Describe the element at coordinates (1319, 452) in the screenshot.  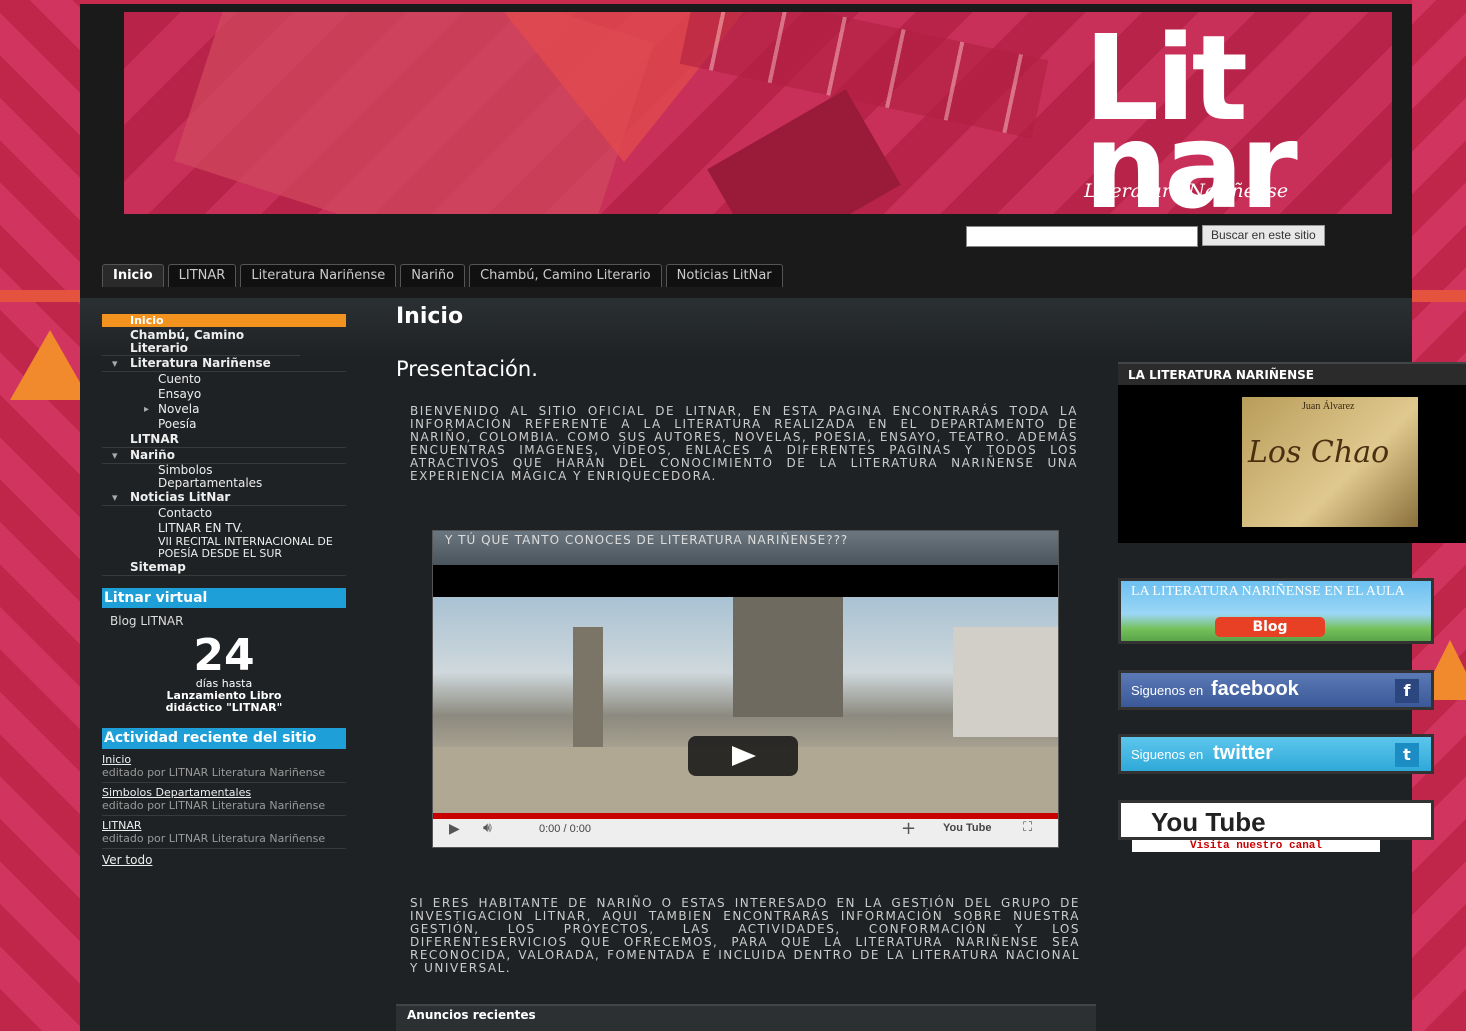
I see `book-title: Los Chao` at that location.